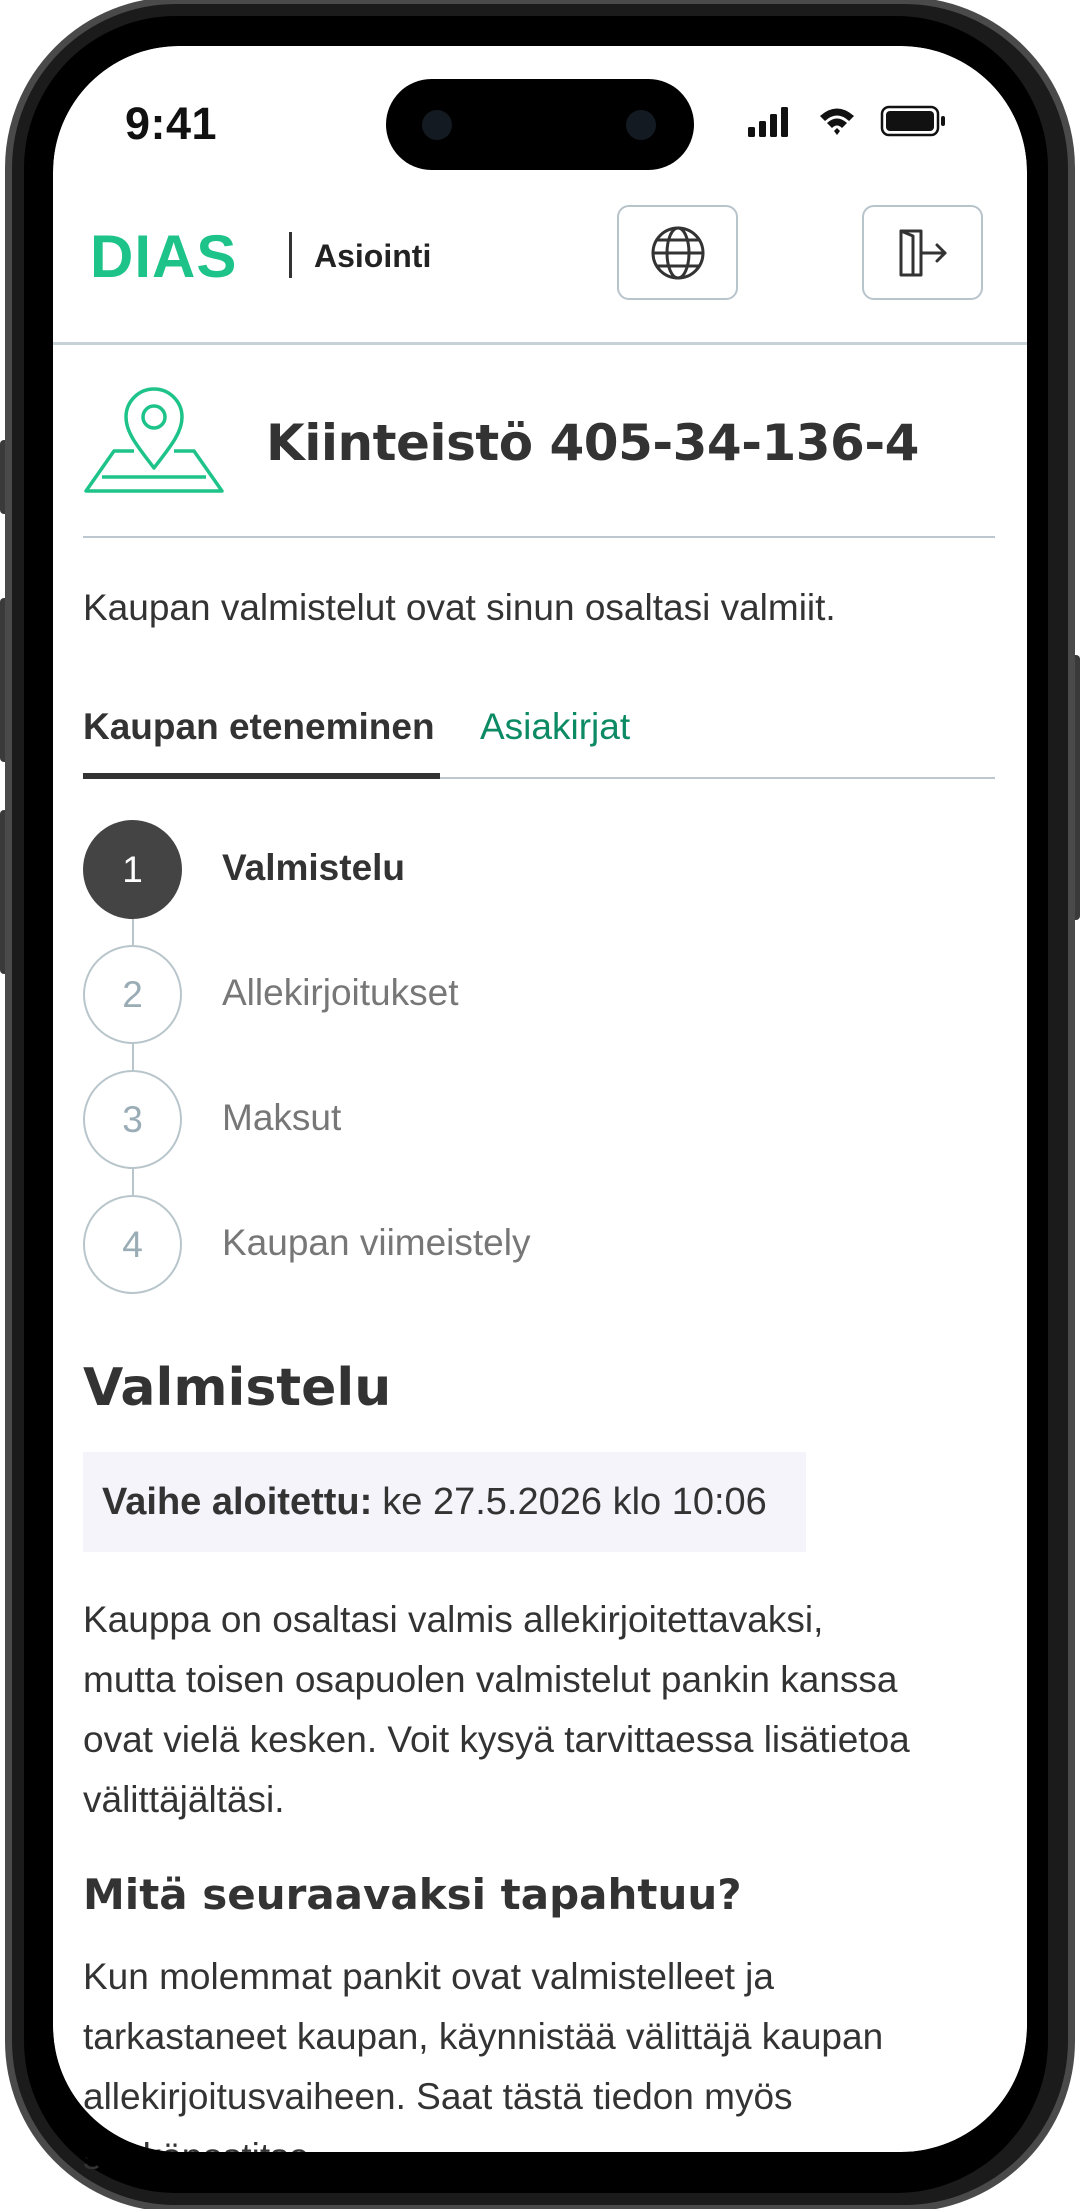 The width and height of the screenshot is (1080, 2209). I want to click on active-tab-indicator, so click(261, 776).